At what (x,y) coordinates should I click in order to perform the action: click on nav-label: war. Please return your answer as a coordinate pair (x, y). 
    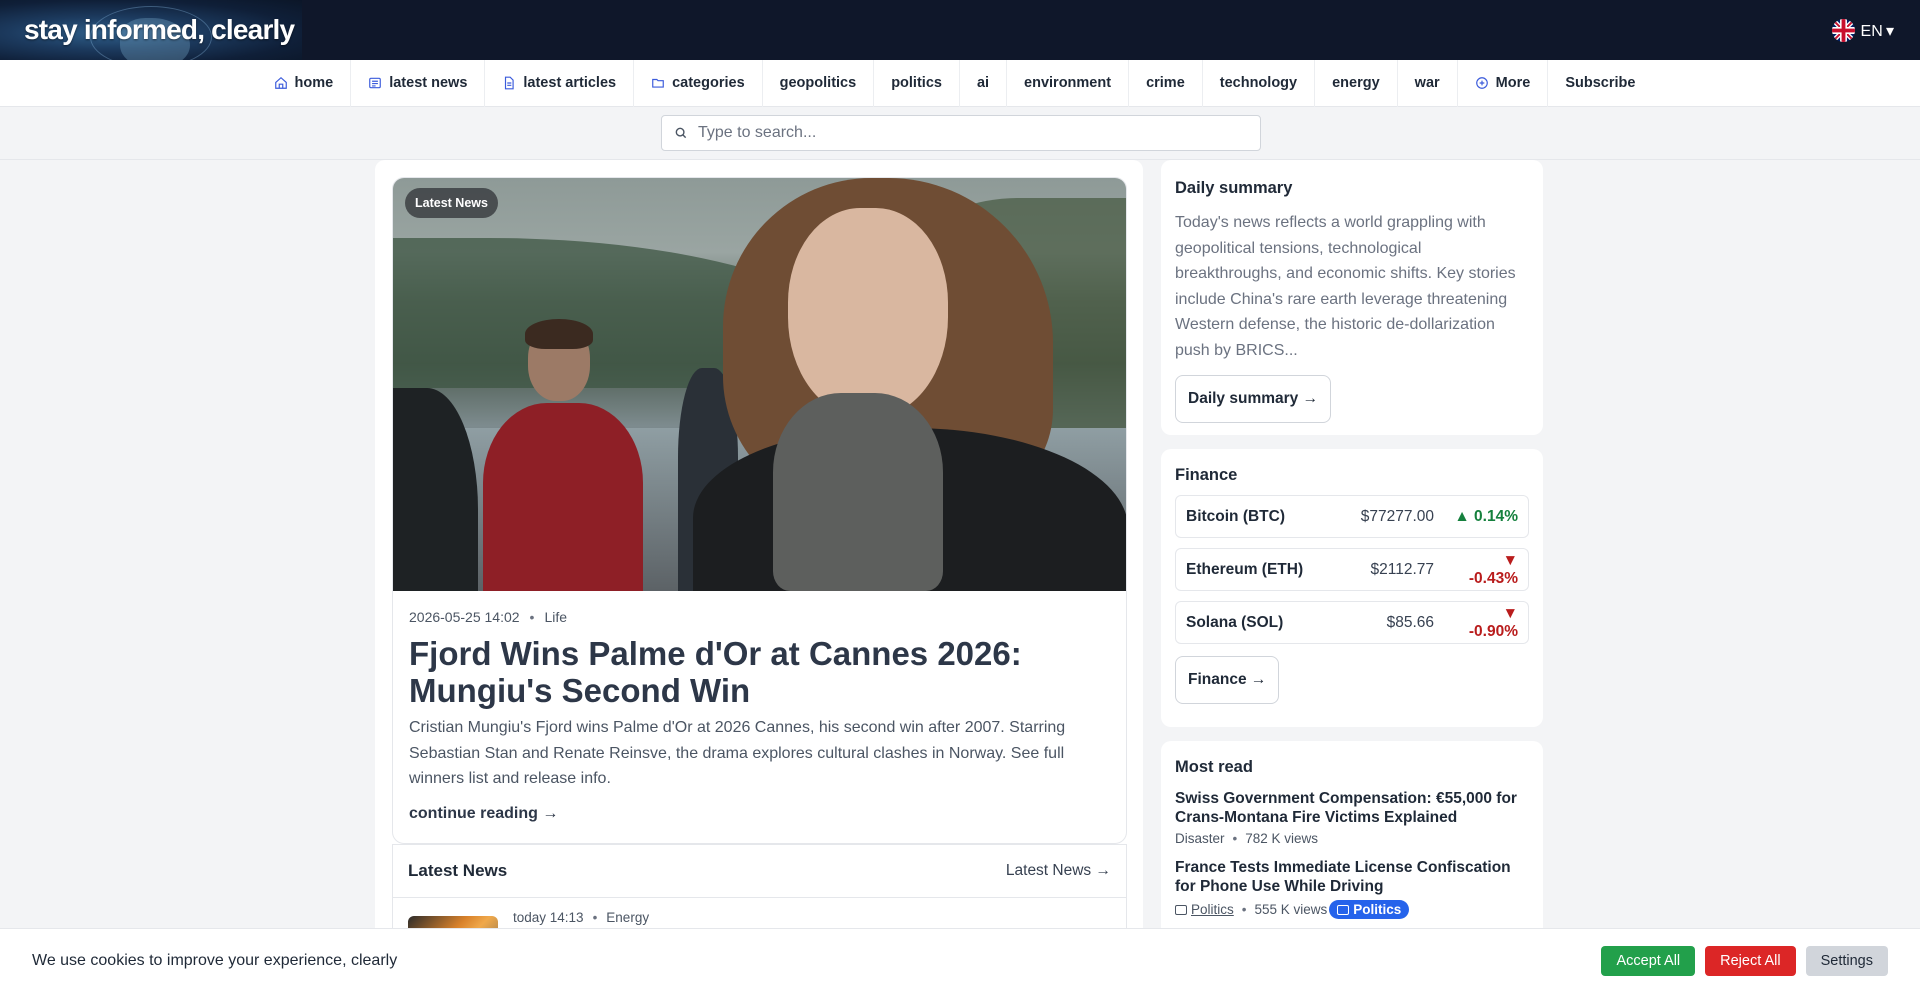
    Looking at the image, I should click on (1427, 83).